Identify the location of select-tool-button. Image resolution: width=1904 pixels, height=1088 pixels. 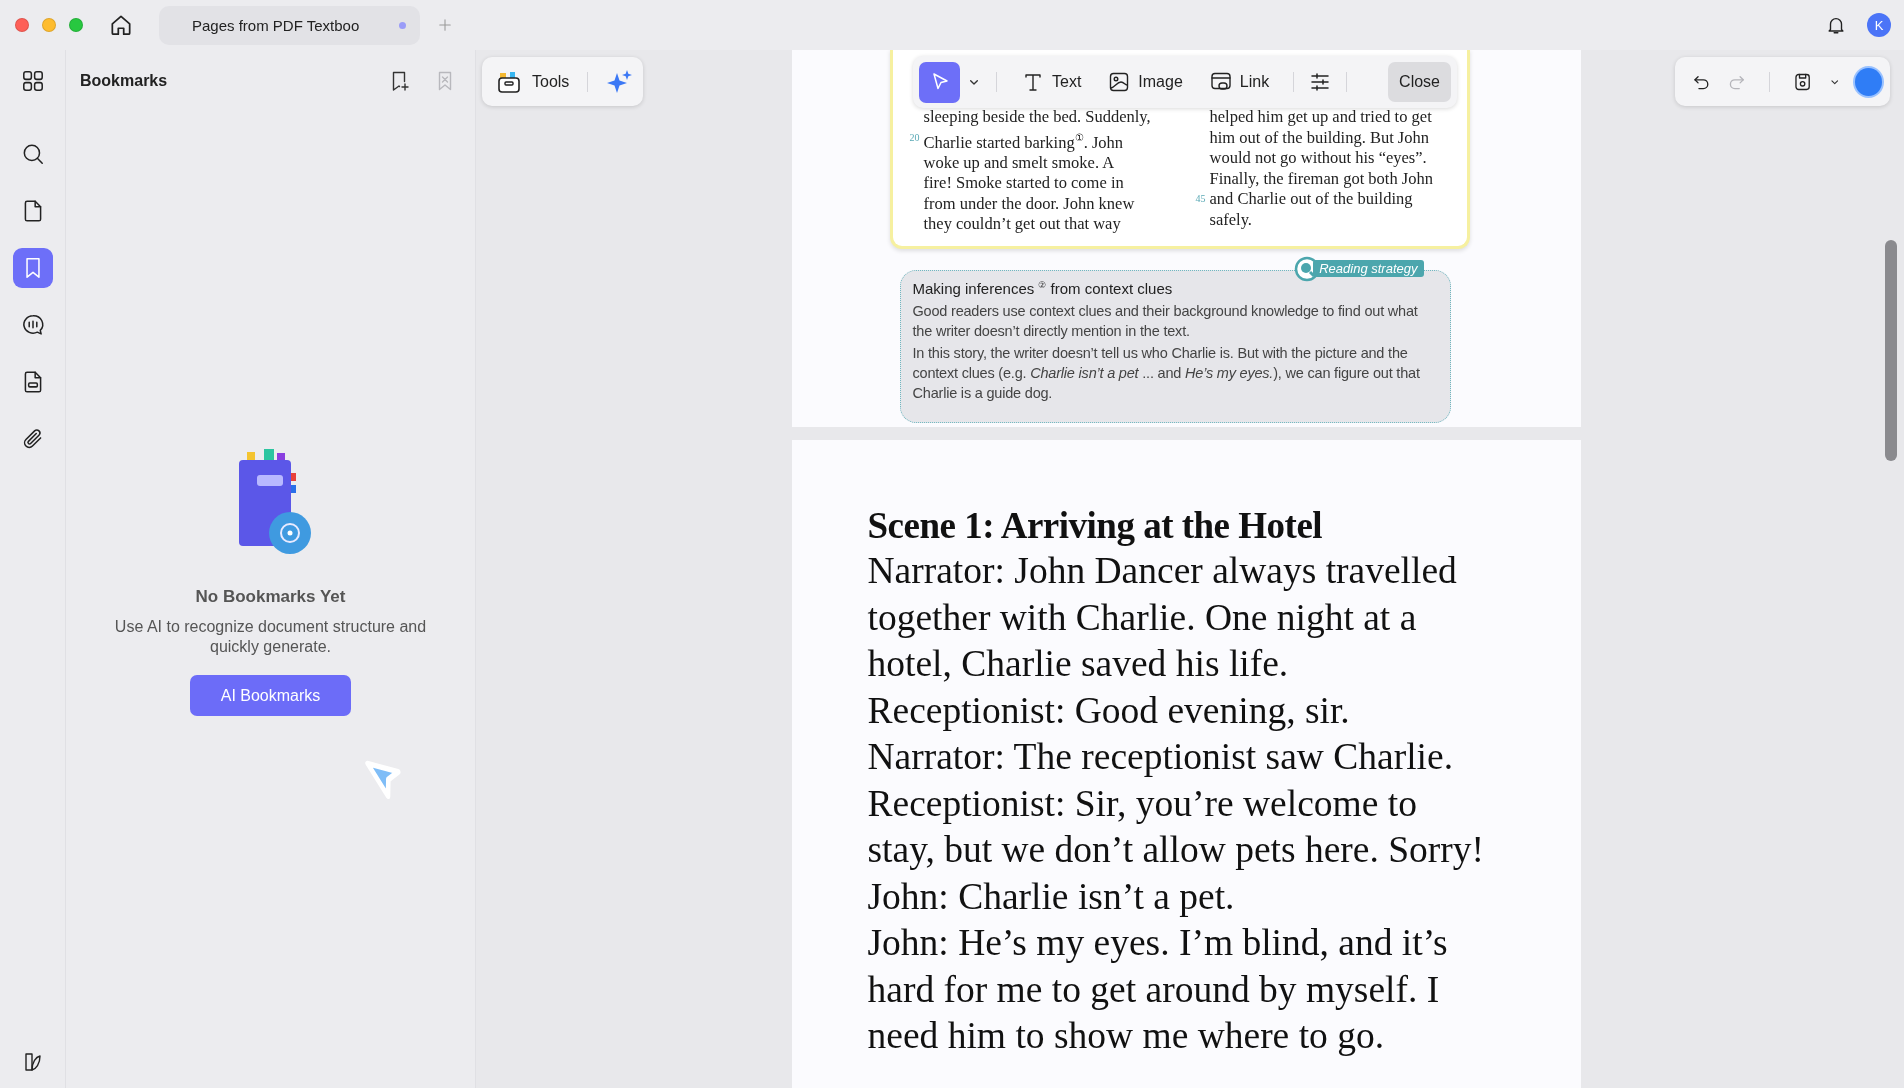
(939, 82).